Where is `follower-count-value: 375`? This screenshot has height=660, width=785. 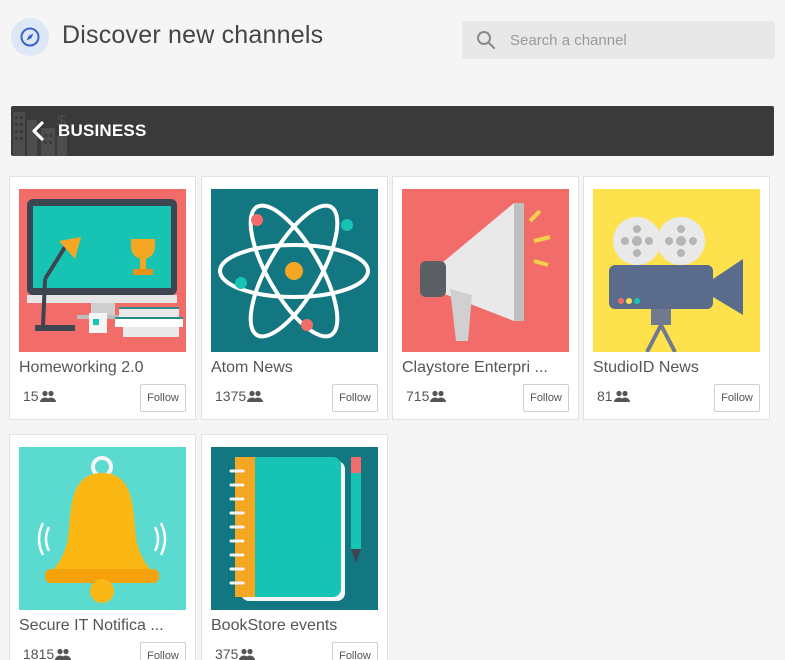 follower-count-value: 375 is located at coordinates (227, 653).